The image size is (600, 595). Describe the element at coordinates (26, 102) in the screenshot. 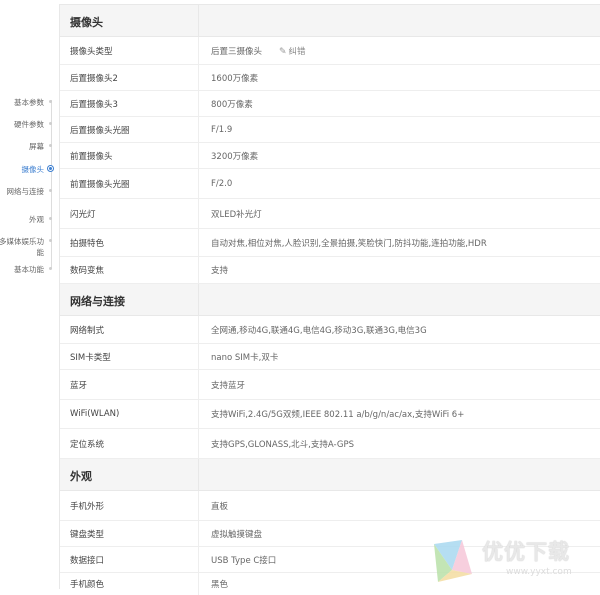

I see `nav-item-basic: 基本参数` at that location.